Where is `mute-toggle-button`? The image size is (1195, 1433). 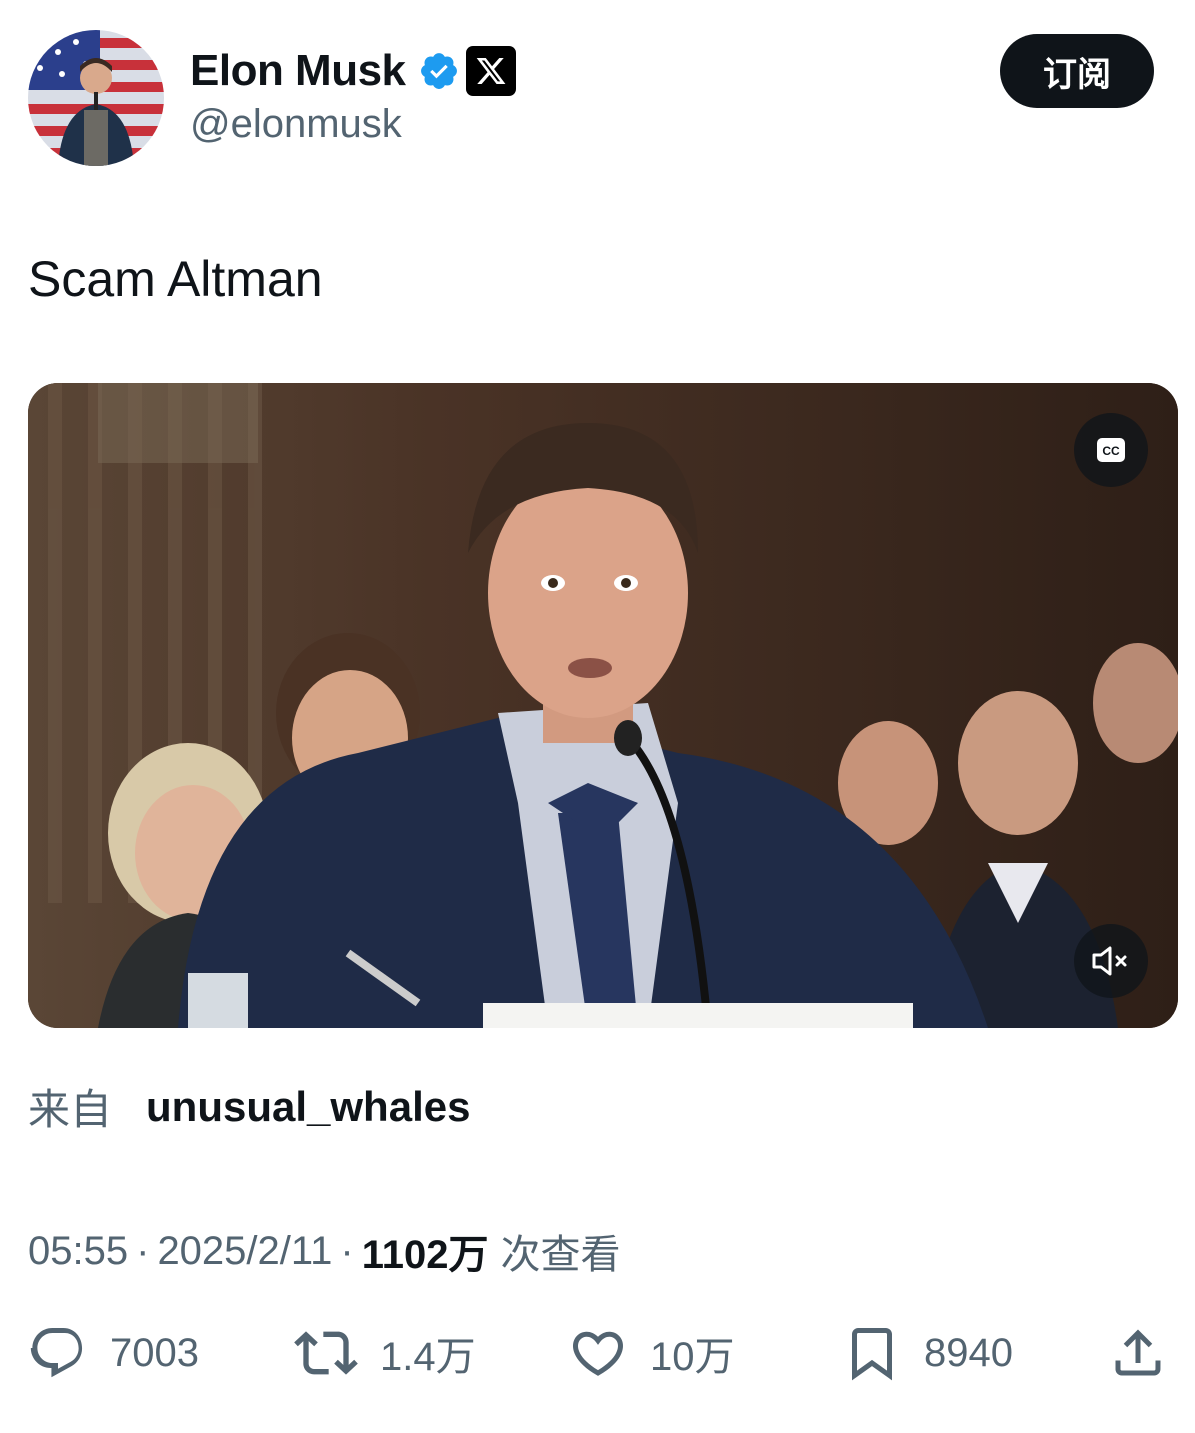
mute-toggle-button is located at coordinates (1111, 961).